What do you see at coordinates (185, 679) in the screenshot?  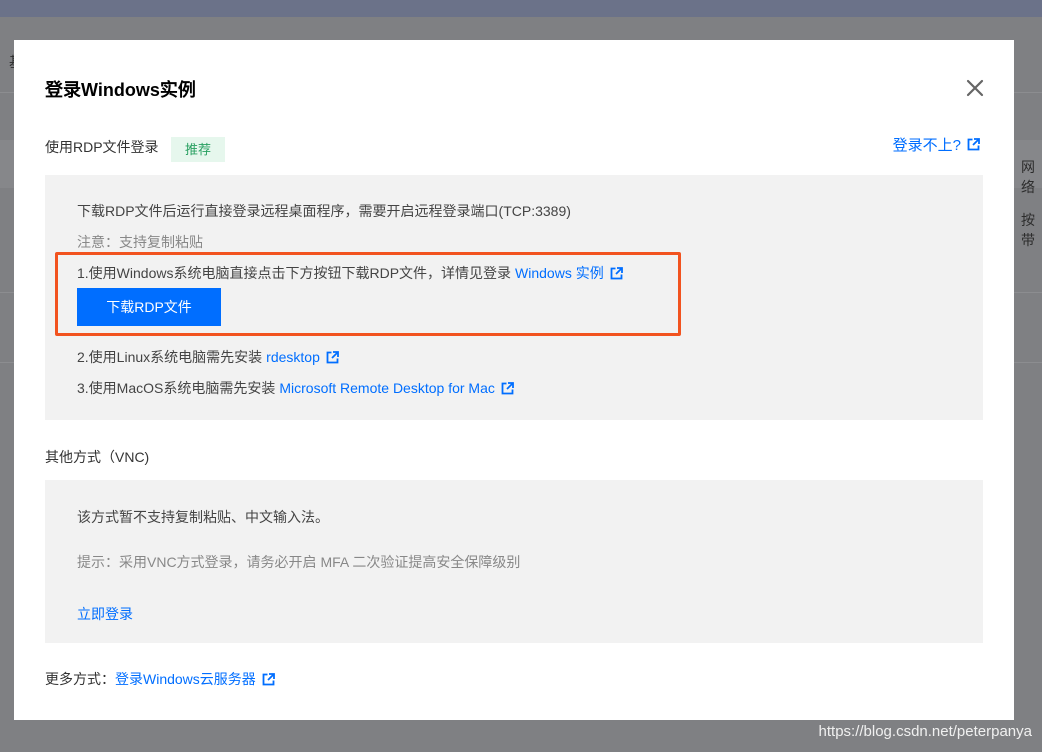 I see `windows-cloud-server-link: 登录Windows云服务器` at bounding box center [185, 679].